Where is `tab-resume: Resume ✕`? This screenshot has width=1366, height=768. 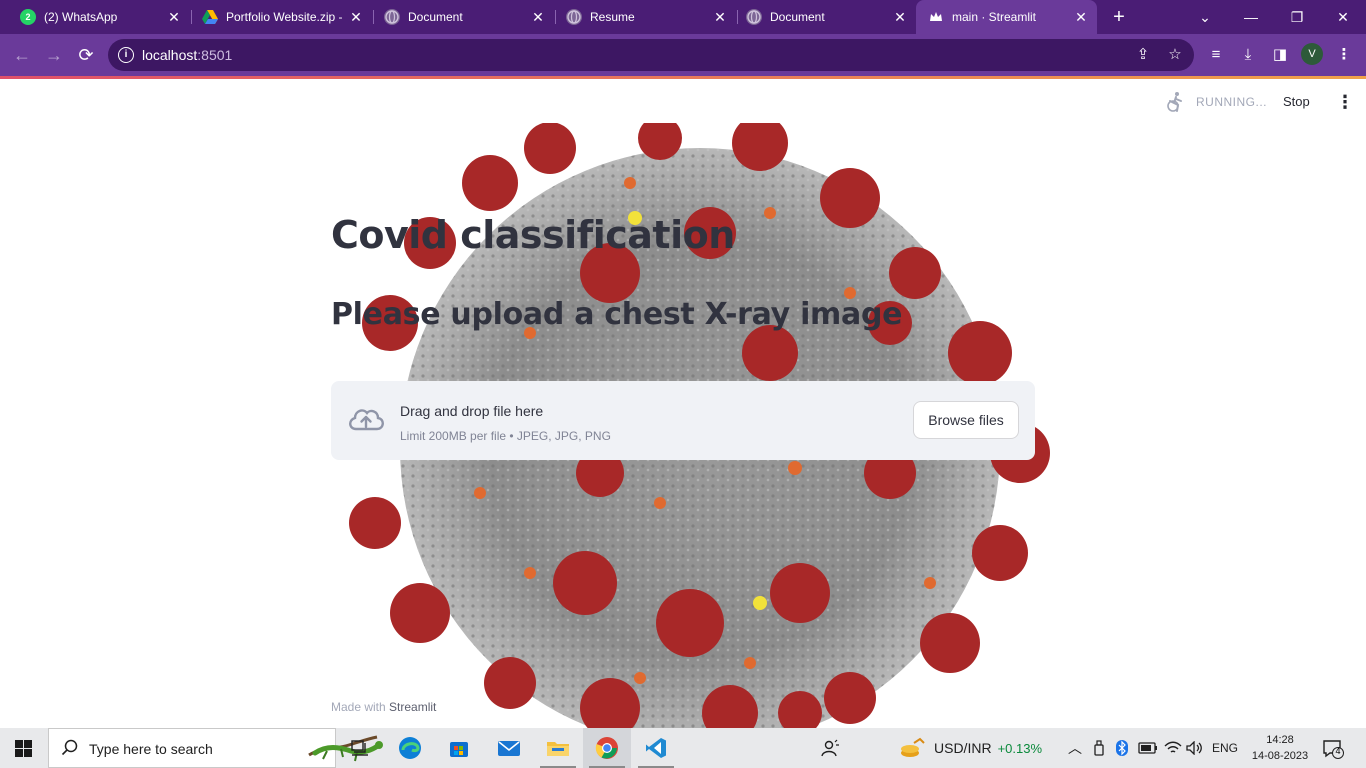
tab-resume: Resume ✕ is located at coordinates (646, 17).